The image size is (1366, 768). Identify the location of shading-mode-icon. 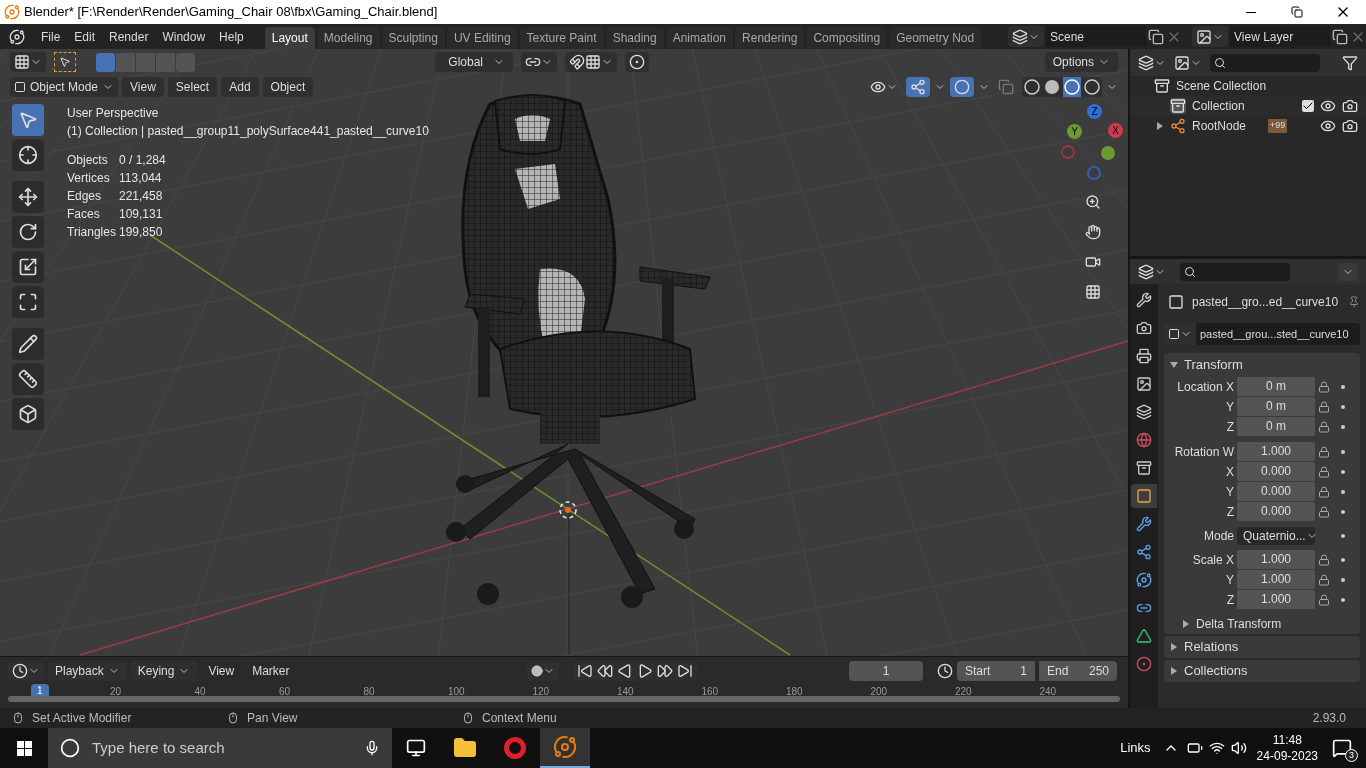
(1062, 87).